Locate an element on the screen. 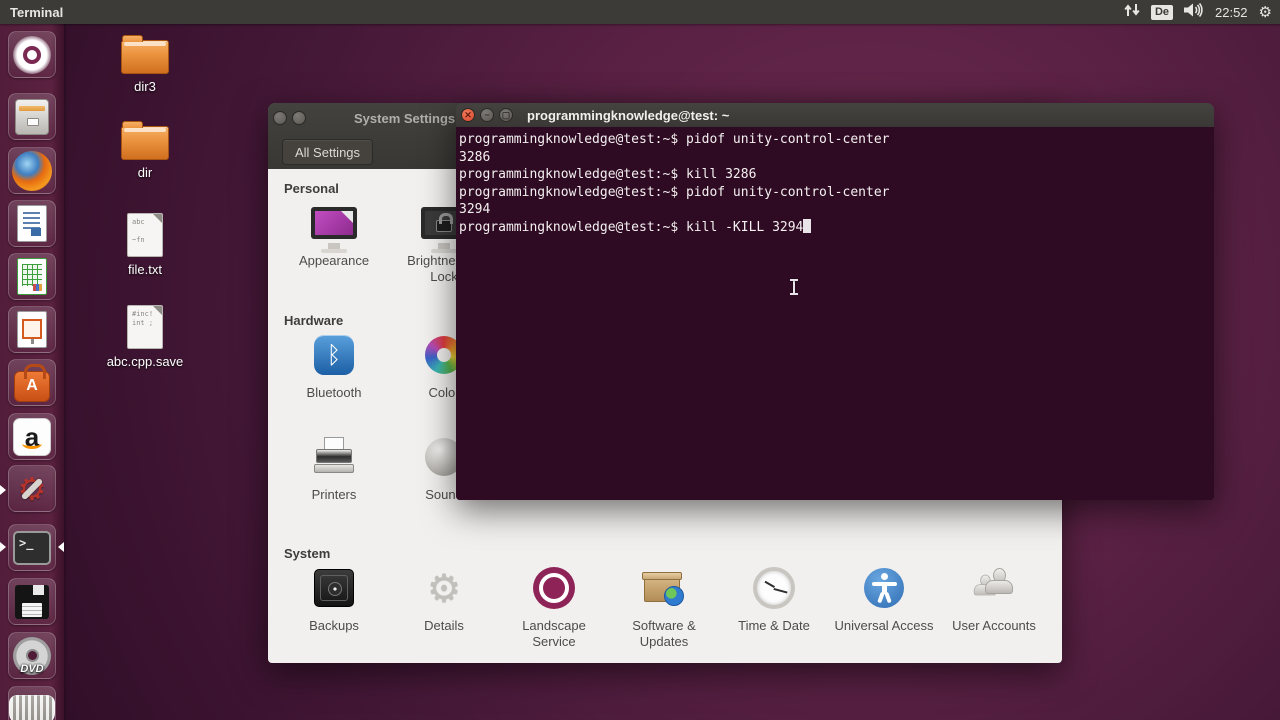  details-gear-icon: ⚙ is located at coordinates (444, 588).